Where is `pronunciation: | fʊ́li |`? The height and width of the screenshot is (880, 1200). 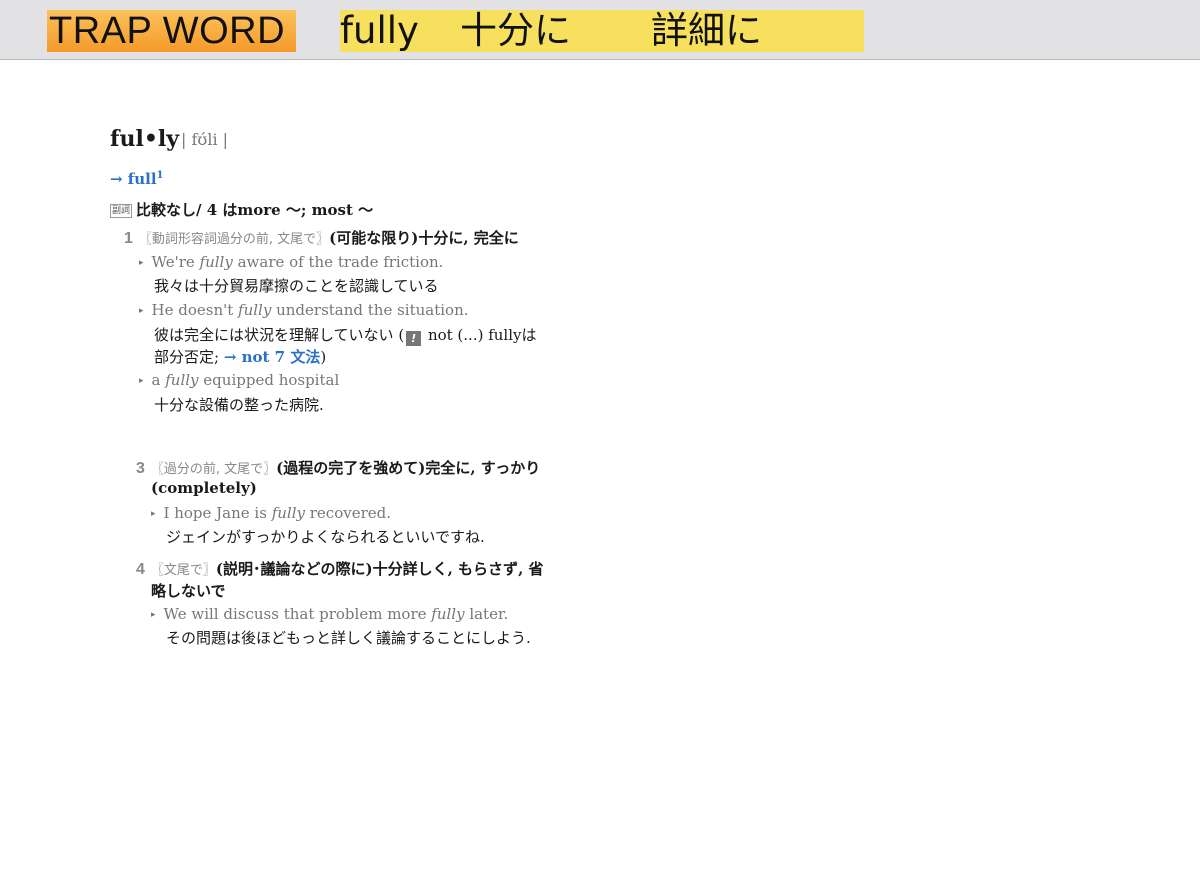 pronunciation: | fʊ́li | is located at coordinates (205, 139).